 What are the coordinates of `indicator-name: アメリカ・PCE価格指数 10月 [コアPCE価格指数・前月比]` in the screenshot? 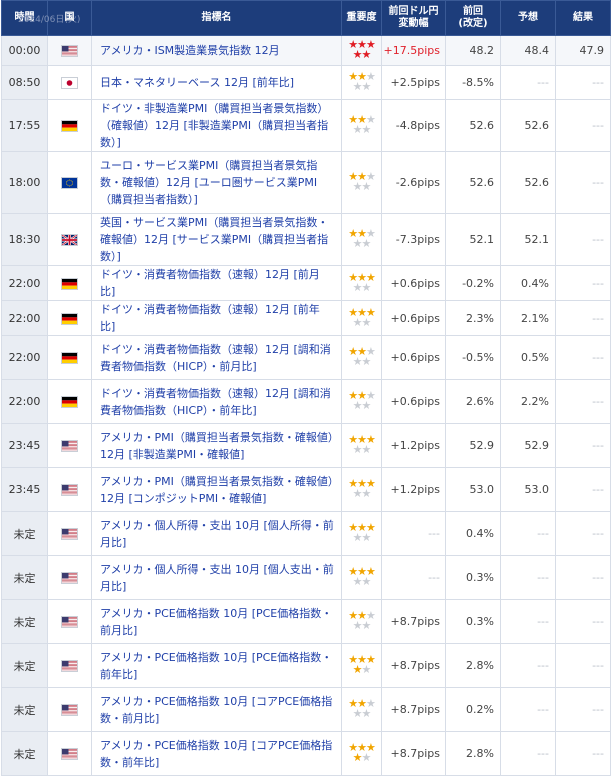 It's located at (216, 710).